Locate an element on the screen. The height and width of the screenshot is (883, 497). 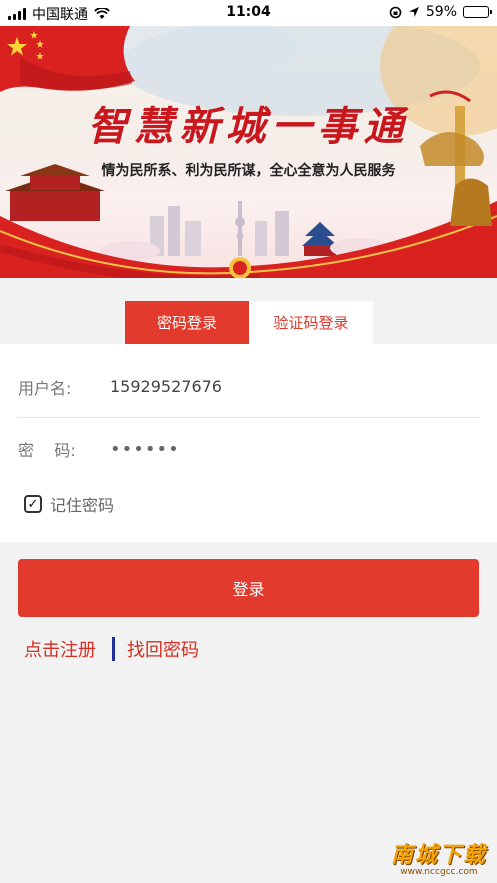
username-label: 用户名: is located at coordinates (45, 388).